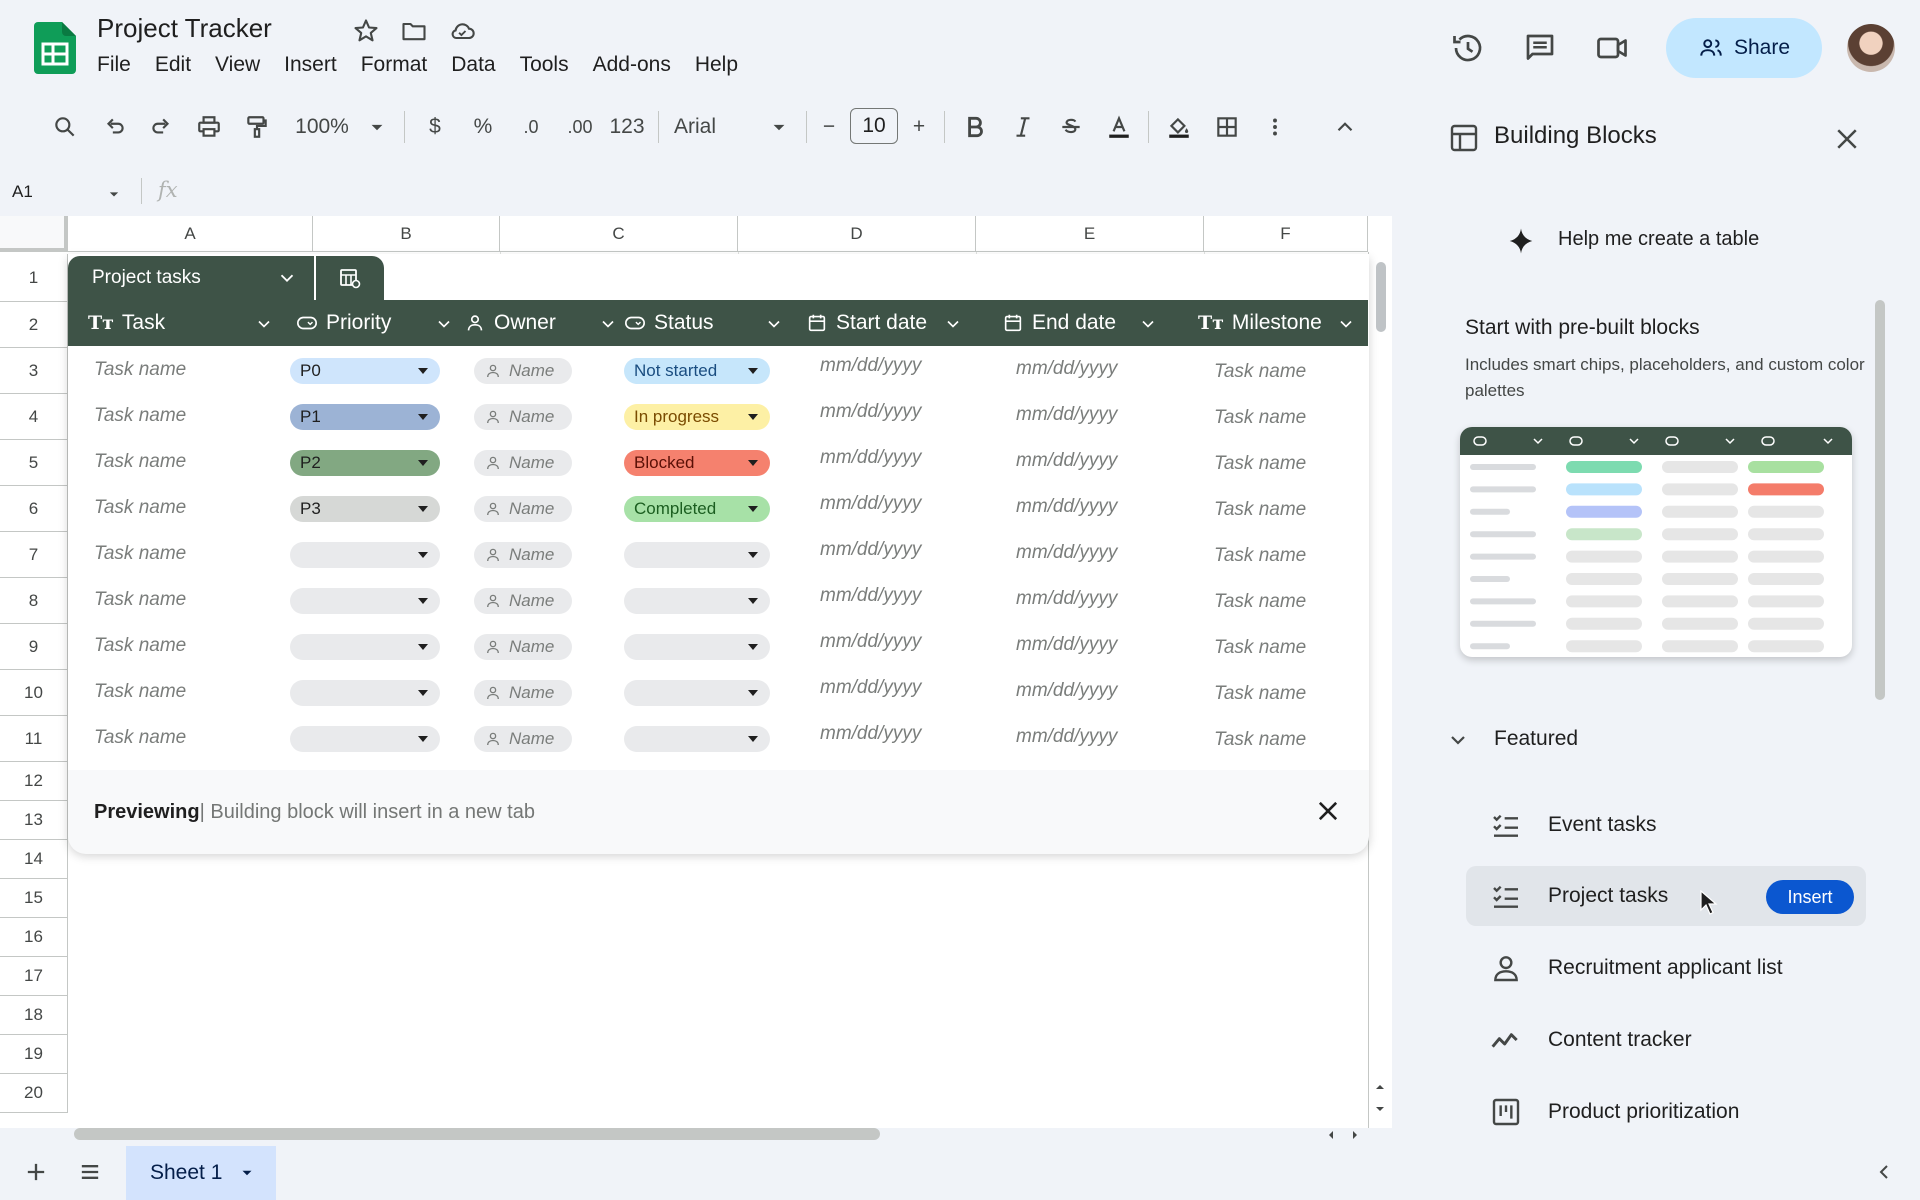  Describe the element at coordinates (90, 1172) in the screenshot. I see `all-sheets-icon` at that location.